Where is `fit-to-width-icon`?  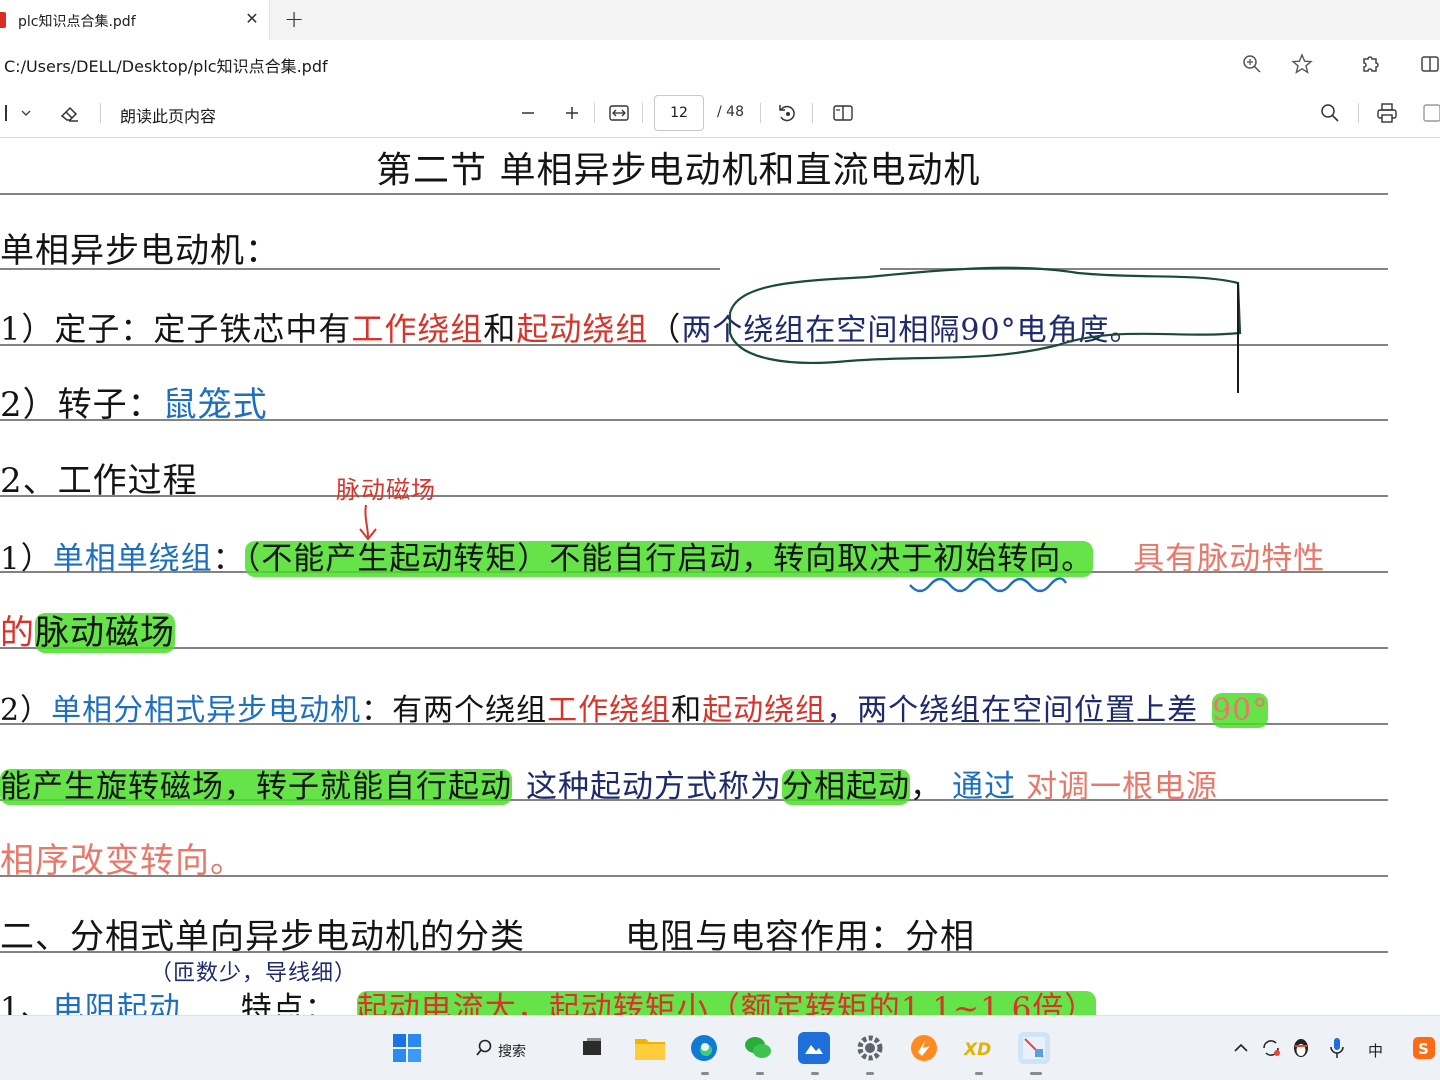
fit-to-width-icon is located at coordinates (619, 113).